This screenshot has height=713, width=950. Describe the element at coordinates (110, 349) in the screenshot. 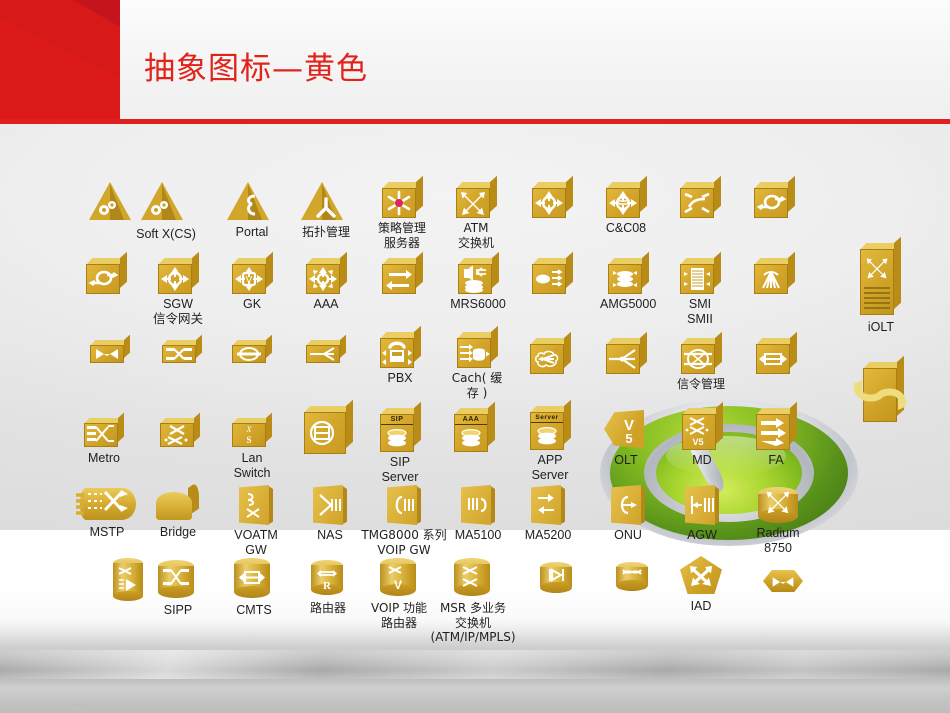

I see `icon-bowtie-slab` at that location.